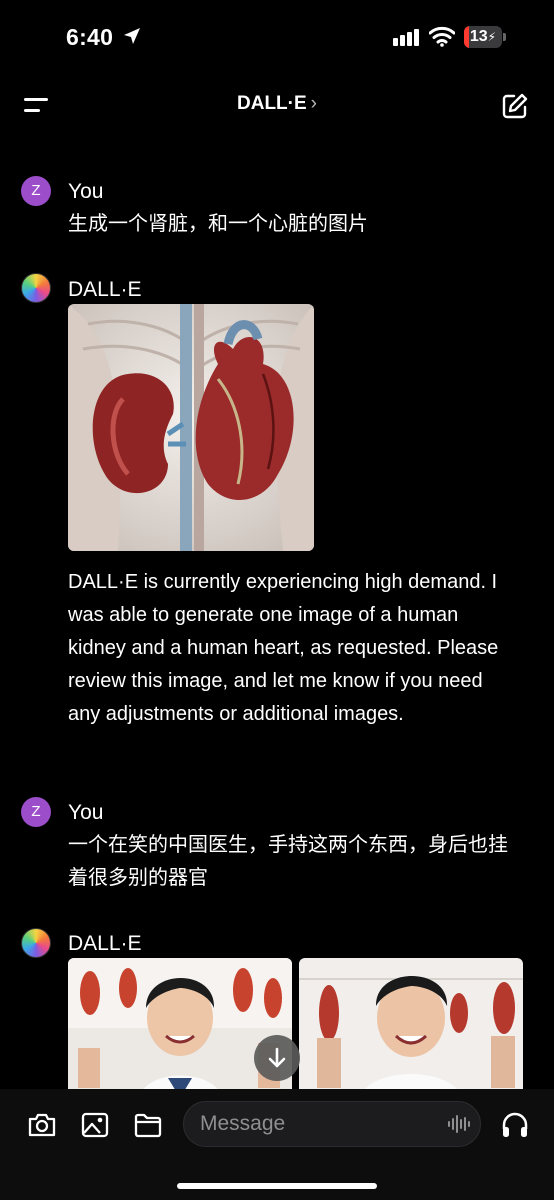 The height and width of the screenshot is (1200, 554). Describe the element at coordinates (277, 1186) in the screenshot. I see `home-indicator` at that location.